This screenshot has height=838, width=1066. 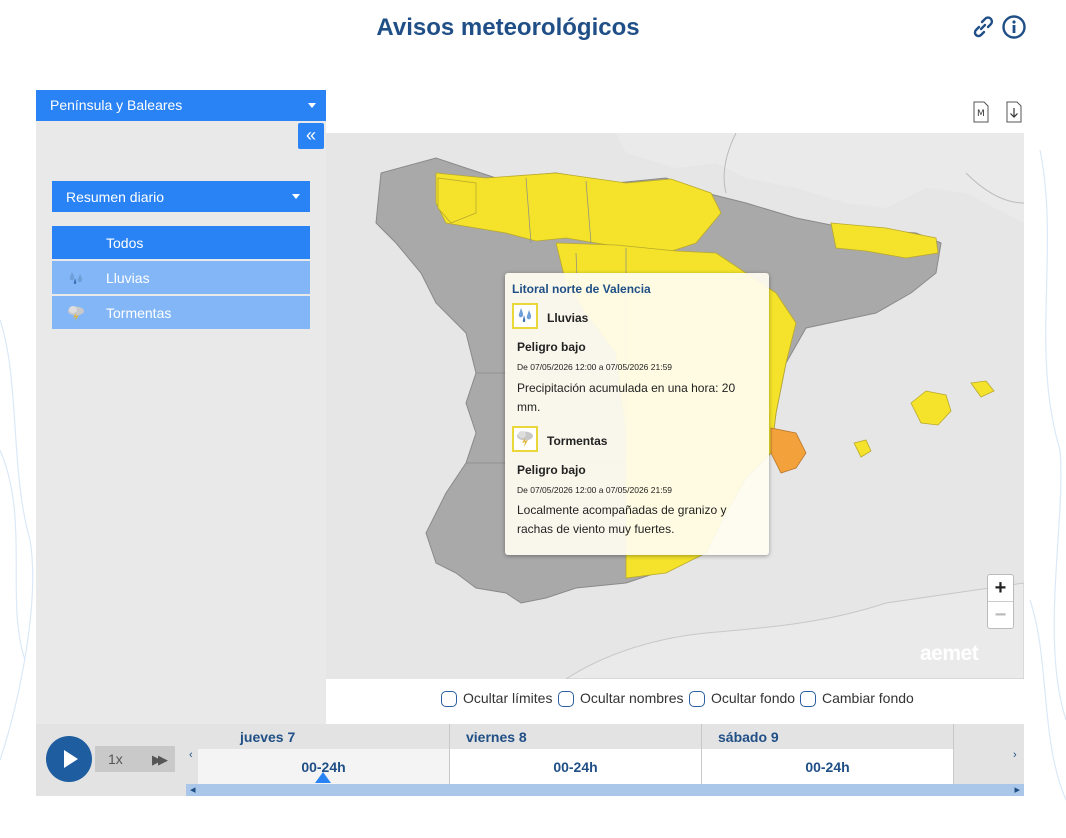 I want to click on scroll-left-icon: ◂, so click(x=193, y=789).